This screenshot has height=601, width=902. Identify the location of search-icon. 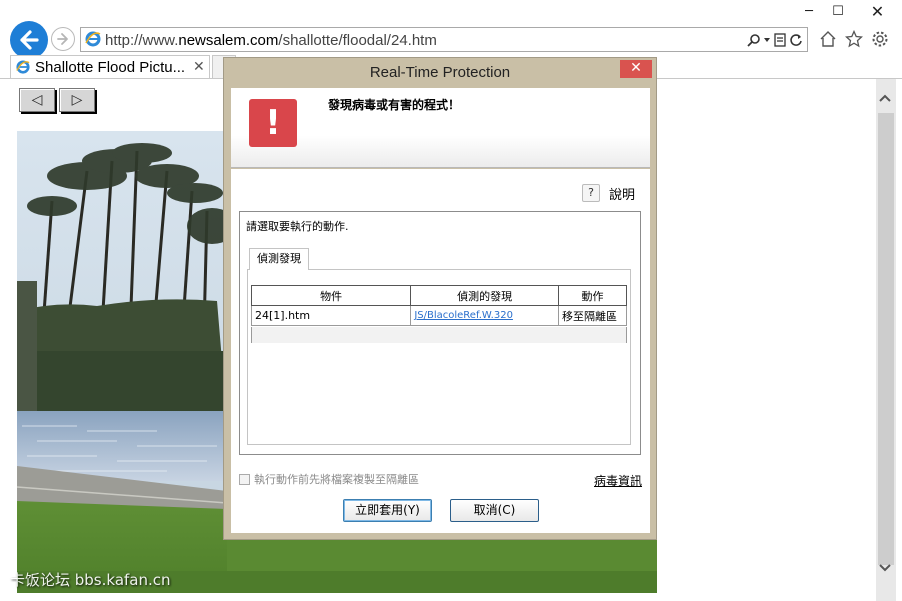
(754, 40).